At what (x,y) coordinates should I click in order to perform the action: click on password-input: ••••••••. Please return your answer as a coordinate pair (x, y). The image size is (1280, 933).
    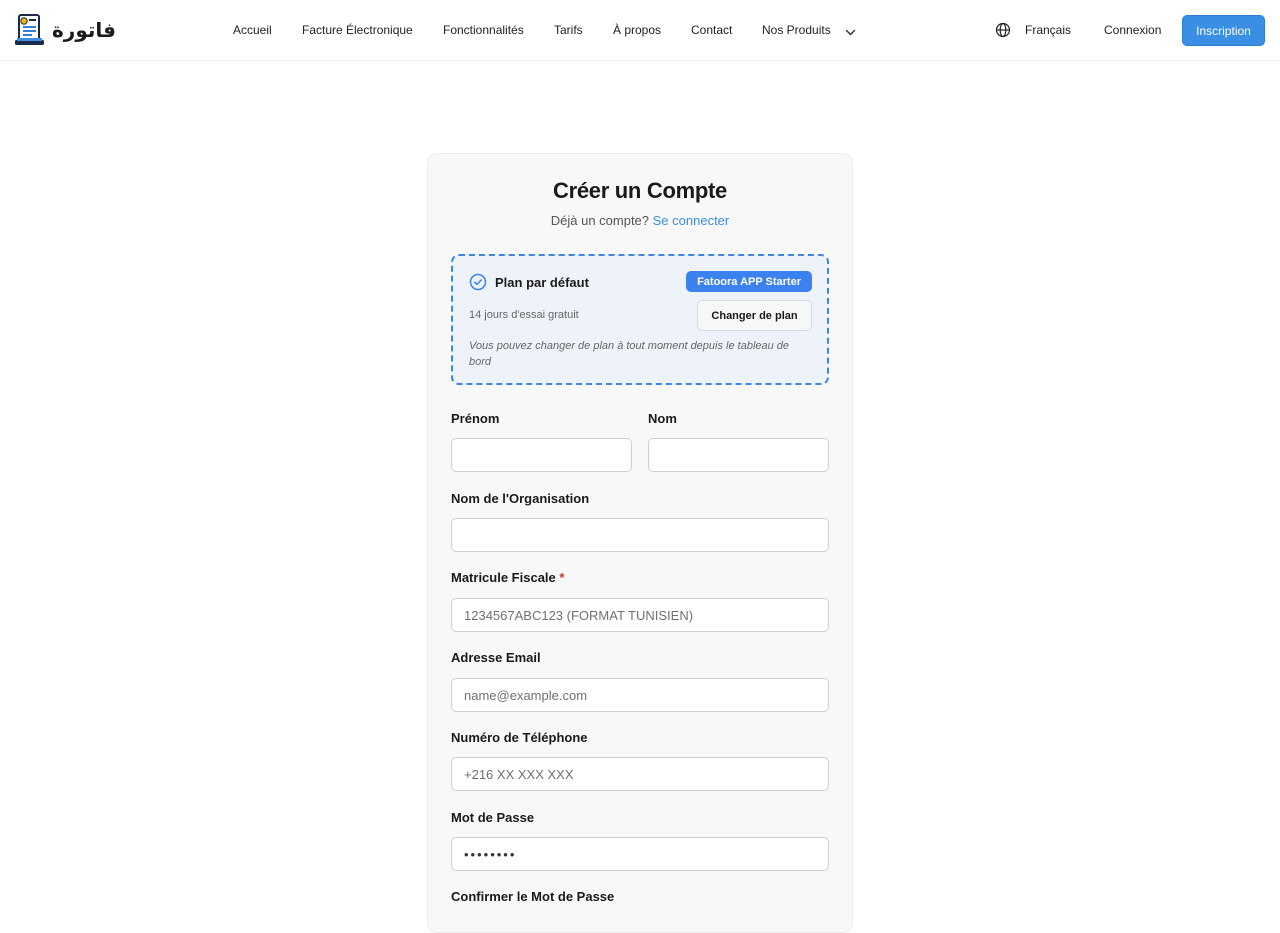
    Looking at the image, I should click on (640, 854).